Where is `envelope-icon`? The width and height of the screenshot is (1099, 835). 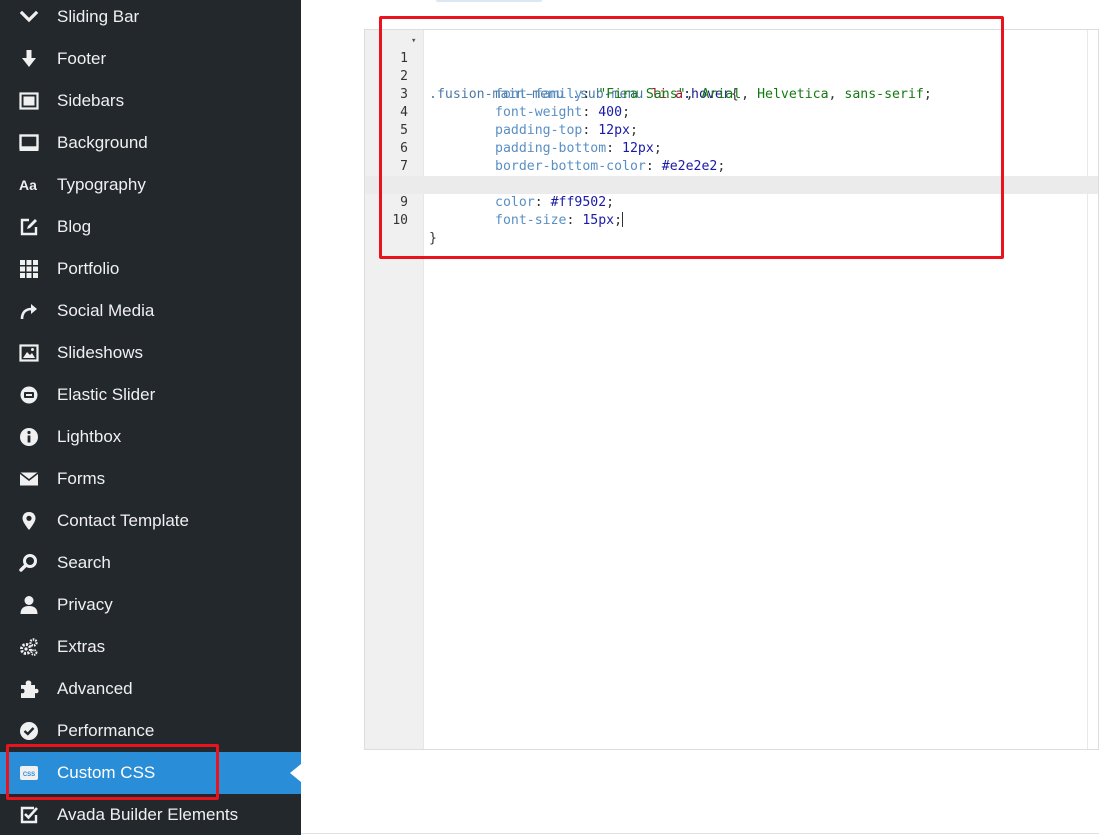
envelope-icon is located at coordinates (29, 479).